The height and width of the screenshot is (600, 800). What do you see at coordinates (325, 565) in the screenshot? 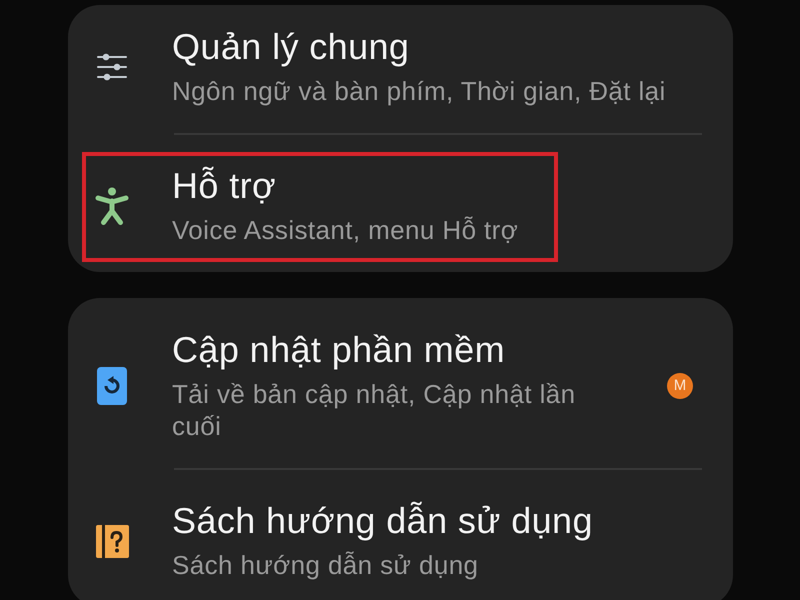
I see `setting-description: Sách hướng dẫn sử dụng` at bounding box center [325, 565].